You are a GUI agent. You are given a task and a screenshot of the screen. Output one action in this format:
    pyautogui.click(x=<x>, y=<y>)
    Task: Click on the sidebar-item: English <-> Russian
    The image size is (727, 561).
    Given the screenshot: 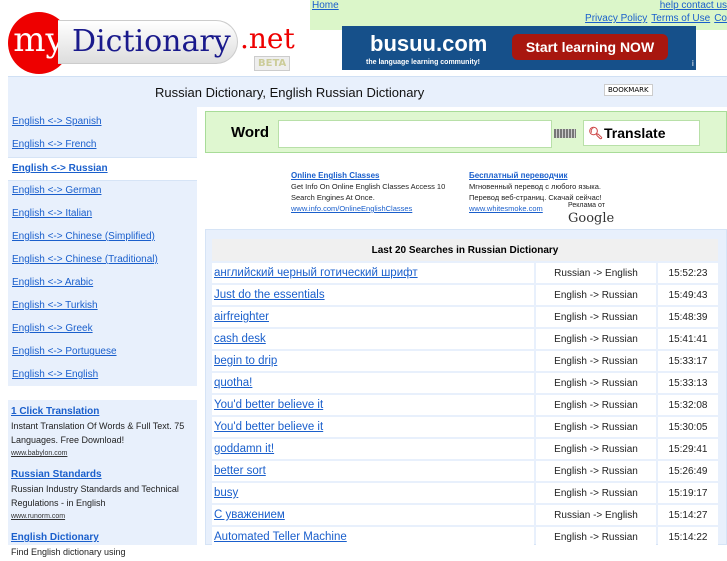 What is the action you would take?
    pyautogui.click(x=102, y=169)
    